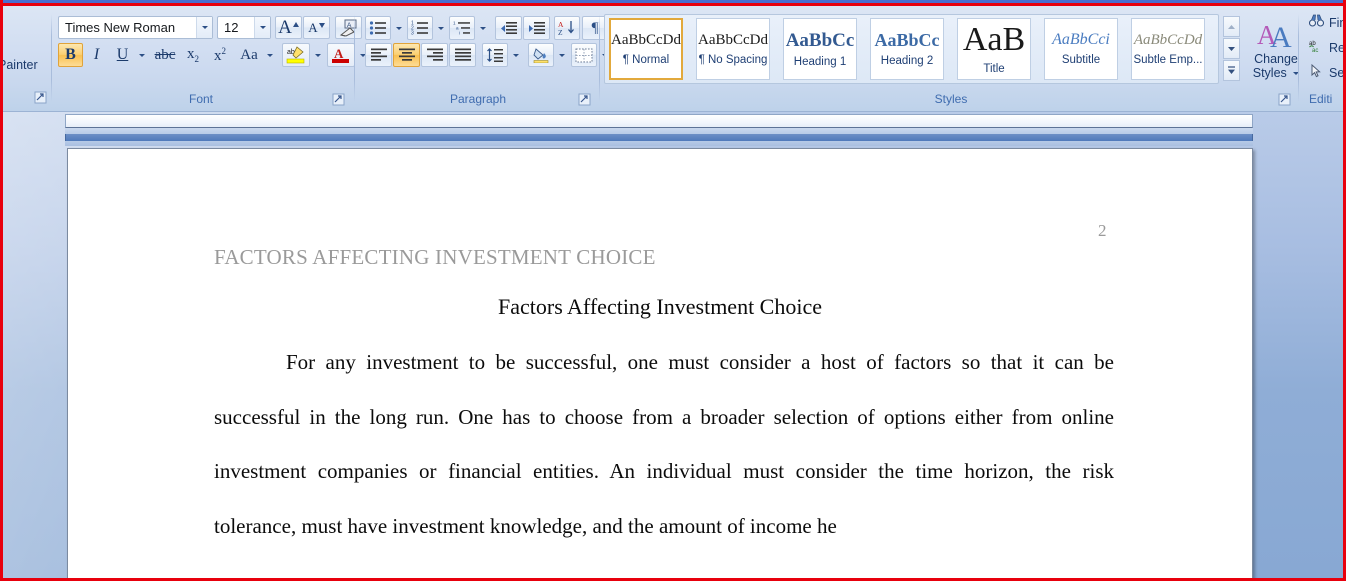 The image size is (1346, 581). What do you see at coordinates (1276, 49) in the screenshot?
I see `change-styles-button: A A Change Styles` at bounding box center [1276, 49].